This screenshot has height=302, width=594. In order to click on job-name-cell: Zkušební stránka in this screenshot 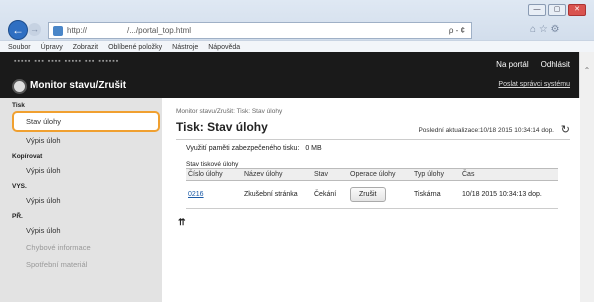, I will do `click(277, 194)`.